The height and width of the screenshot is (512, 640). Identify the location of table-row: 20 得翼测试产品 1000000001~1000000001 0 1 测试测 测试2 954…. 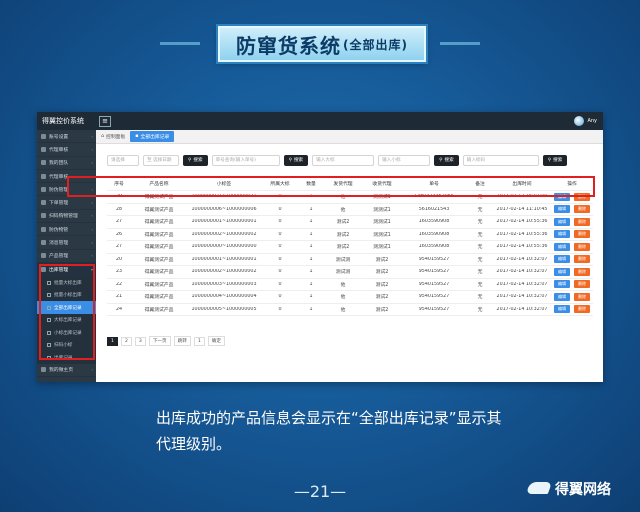
(350, 260).